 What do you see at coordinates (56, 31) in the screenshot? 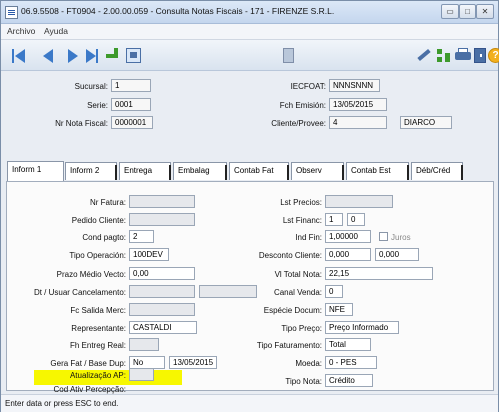
I see `menu-ayuda: Ayuda` at bounding box center [56, 31].